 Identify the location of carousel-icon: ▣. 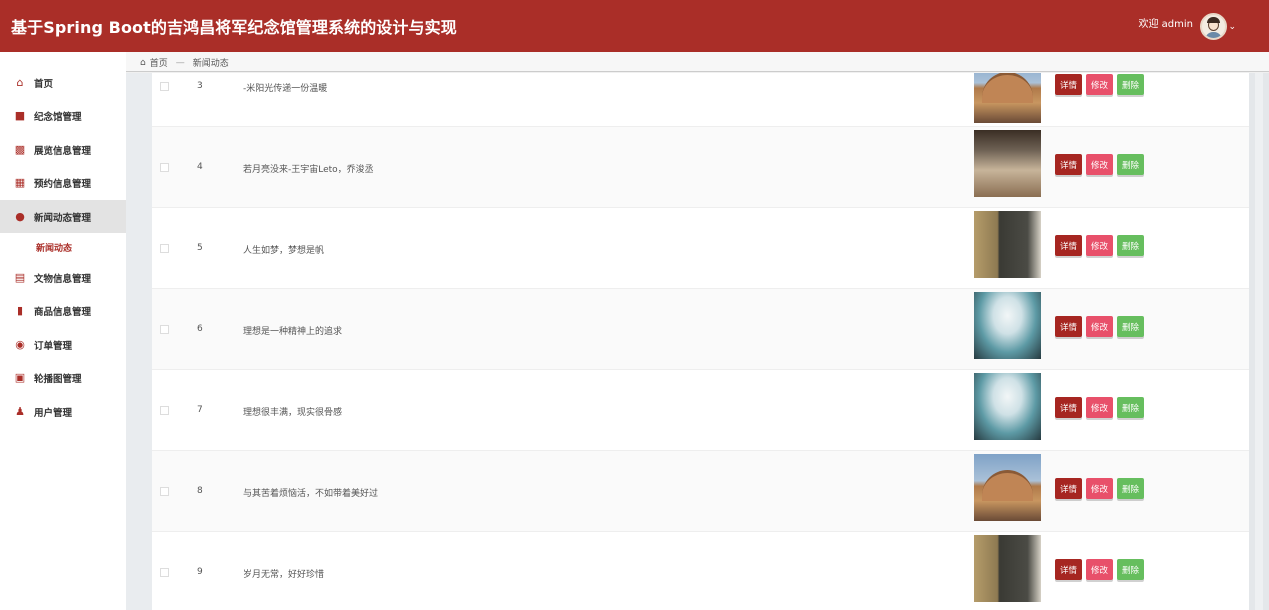
(20, 377).